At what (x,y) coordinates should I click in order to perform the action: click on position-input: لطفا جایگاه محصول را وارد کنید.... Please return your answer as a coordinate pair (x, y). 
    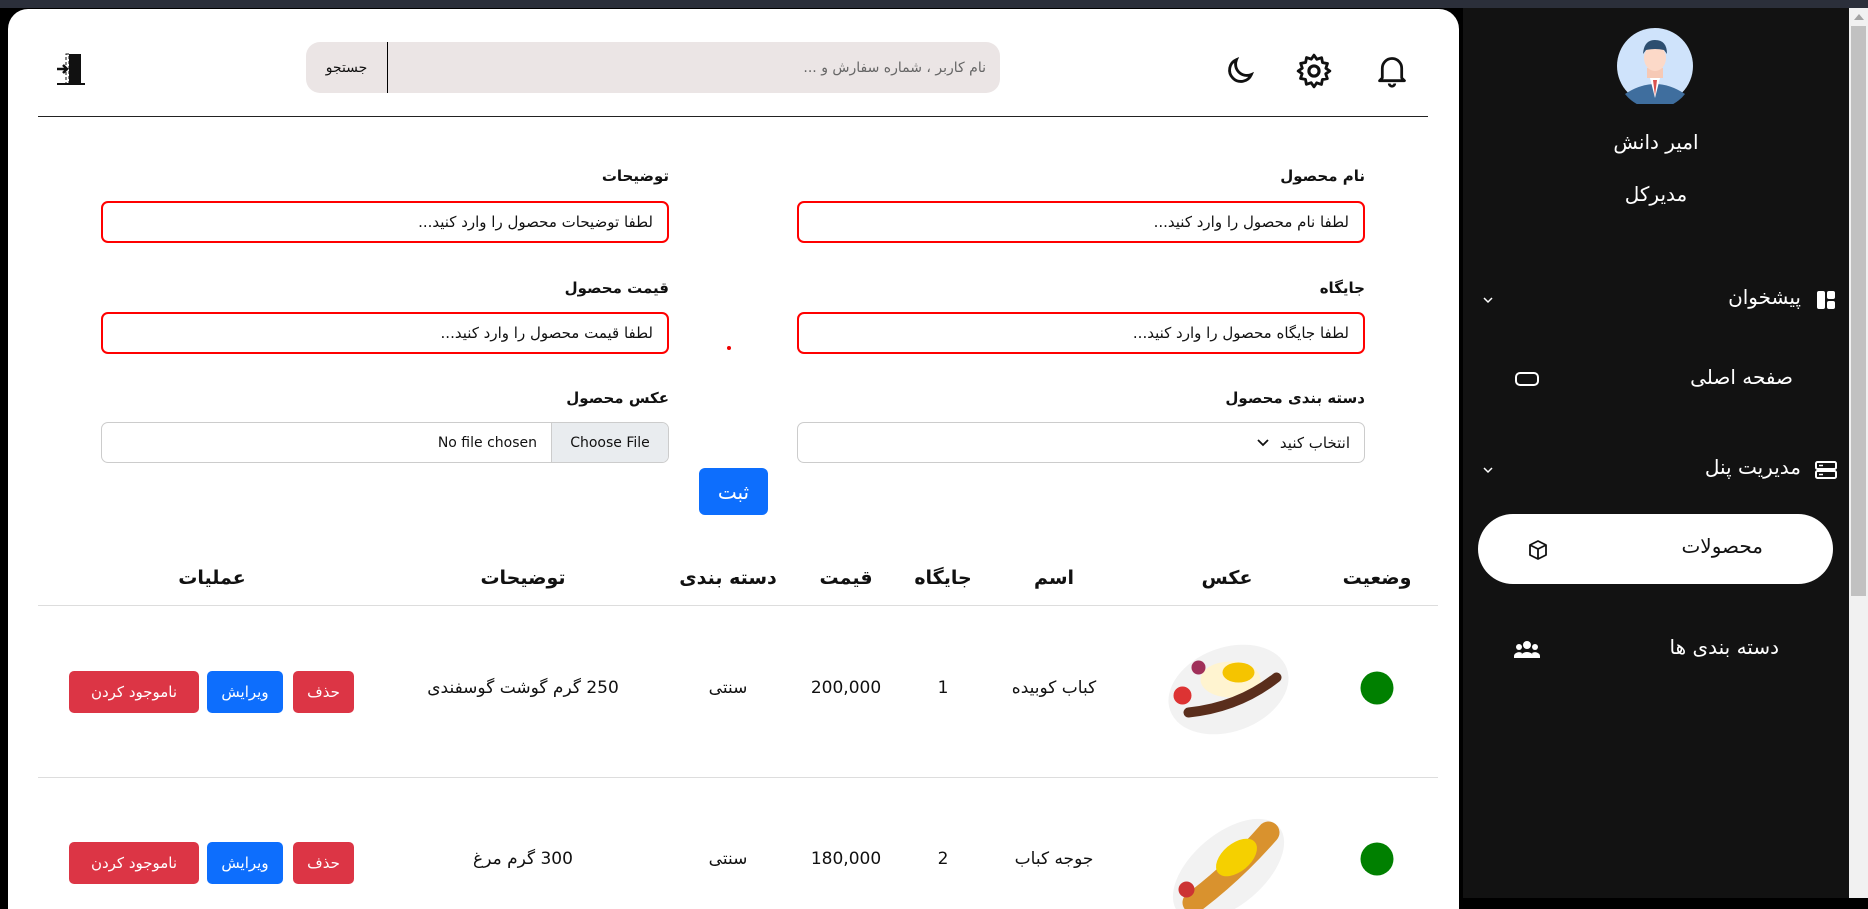
    Looking at the image, I should click on (1081, 333).